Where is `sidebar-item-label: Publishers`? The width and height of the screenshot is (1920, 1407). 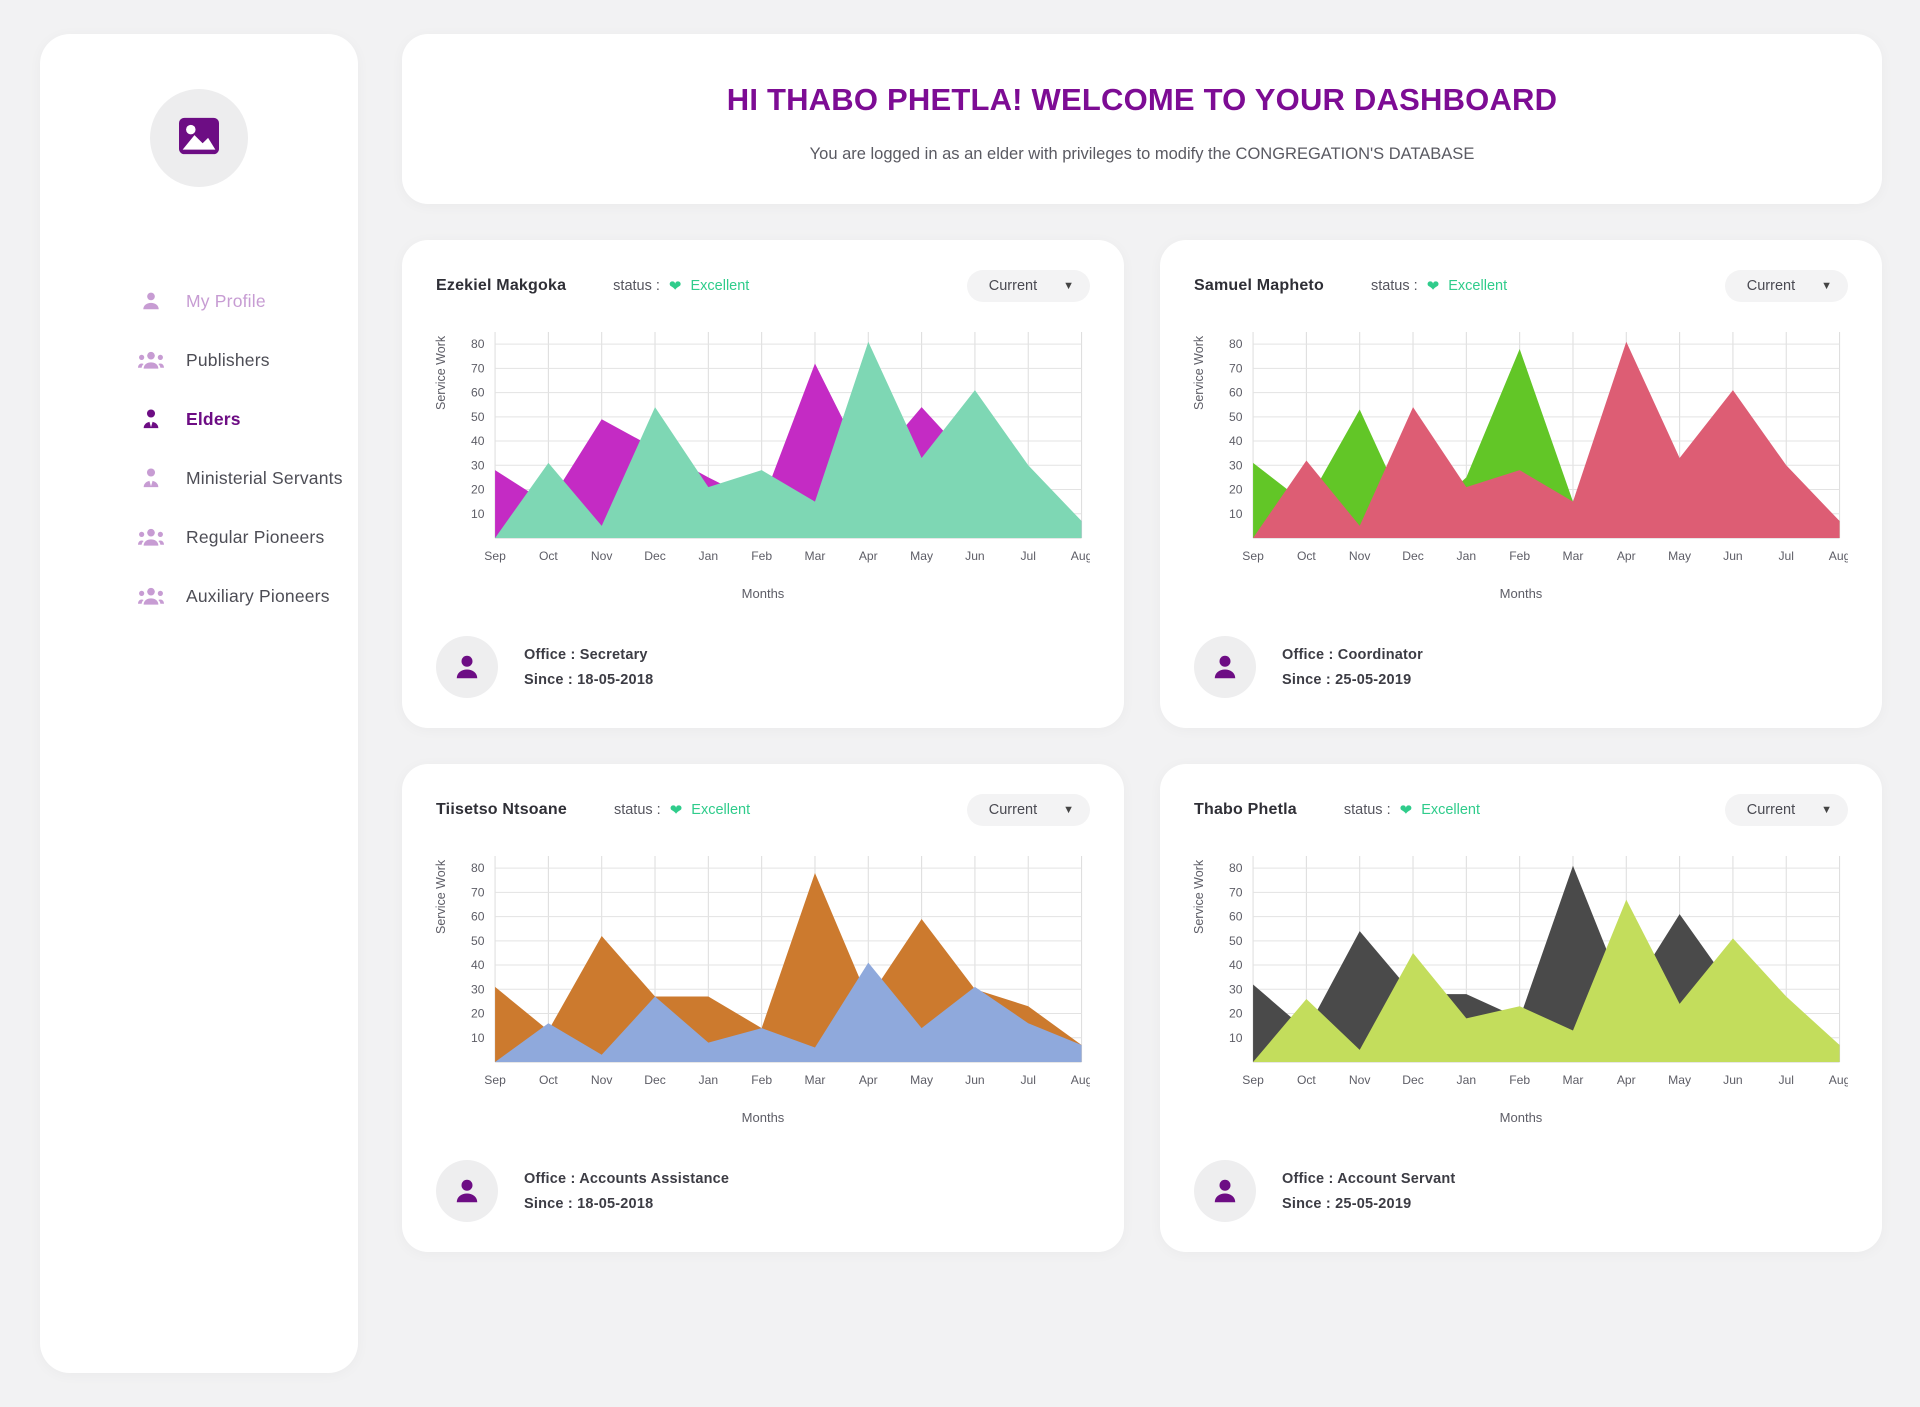
sidebar-item-label: Publishers is located at coordinates (228, 359).